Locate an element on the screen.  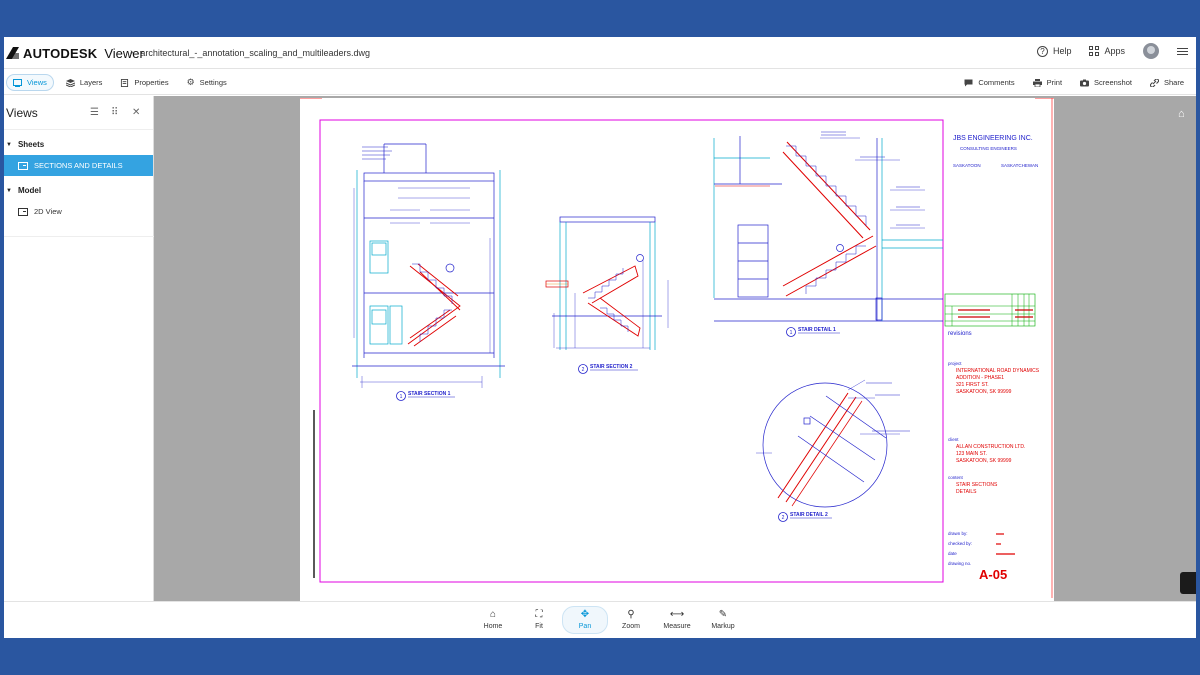
model-section: ▼ Model is located at coordinates (78, 185).